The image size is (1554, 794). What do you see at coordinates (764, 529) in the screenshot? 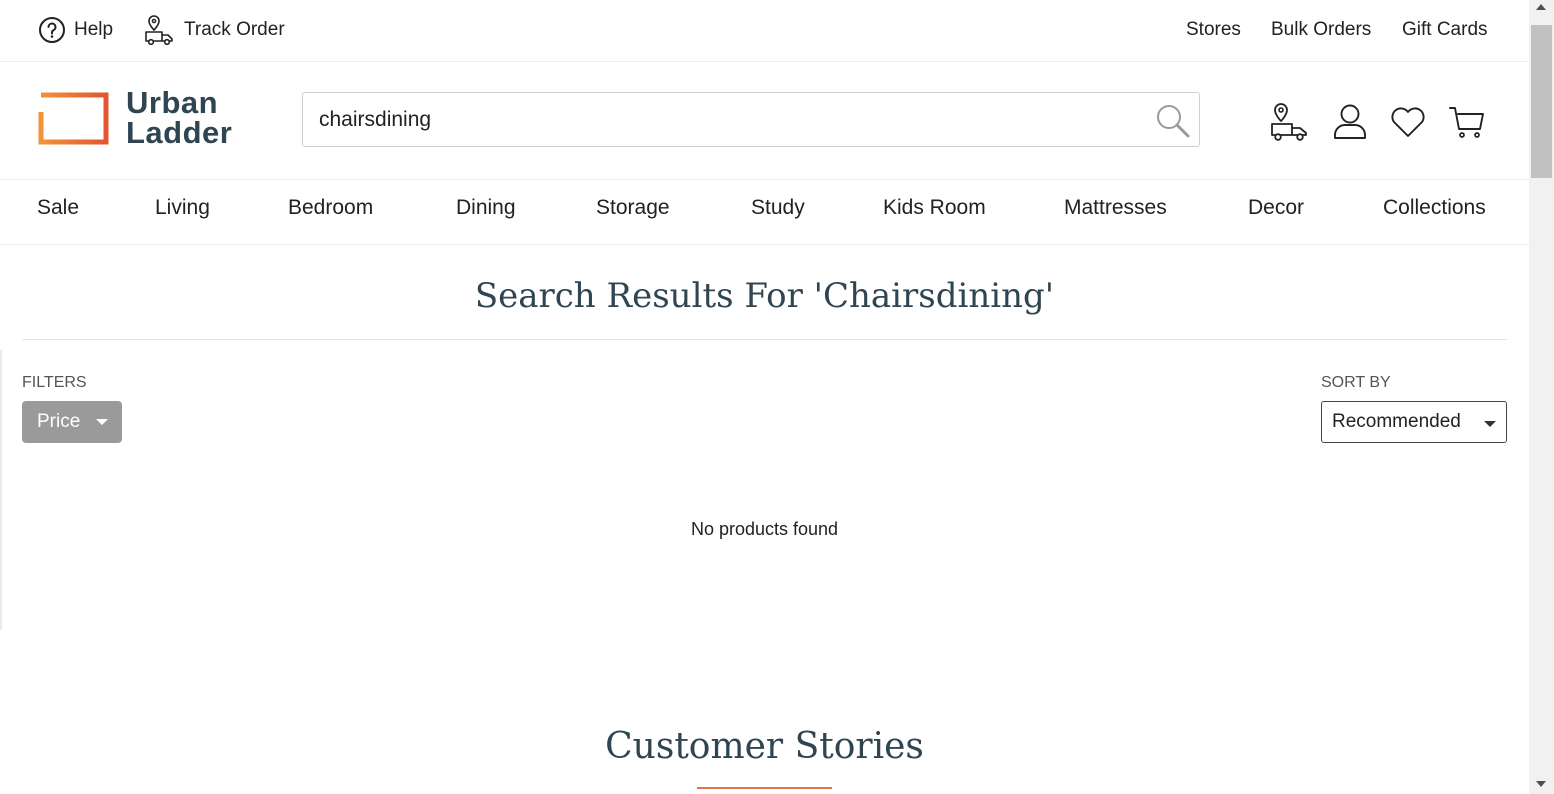
I see `no-products-message: No products found` at bounding box center [764, 529].